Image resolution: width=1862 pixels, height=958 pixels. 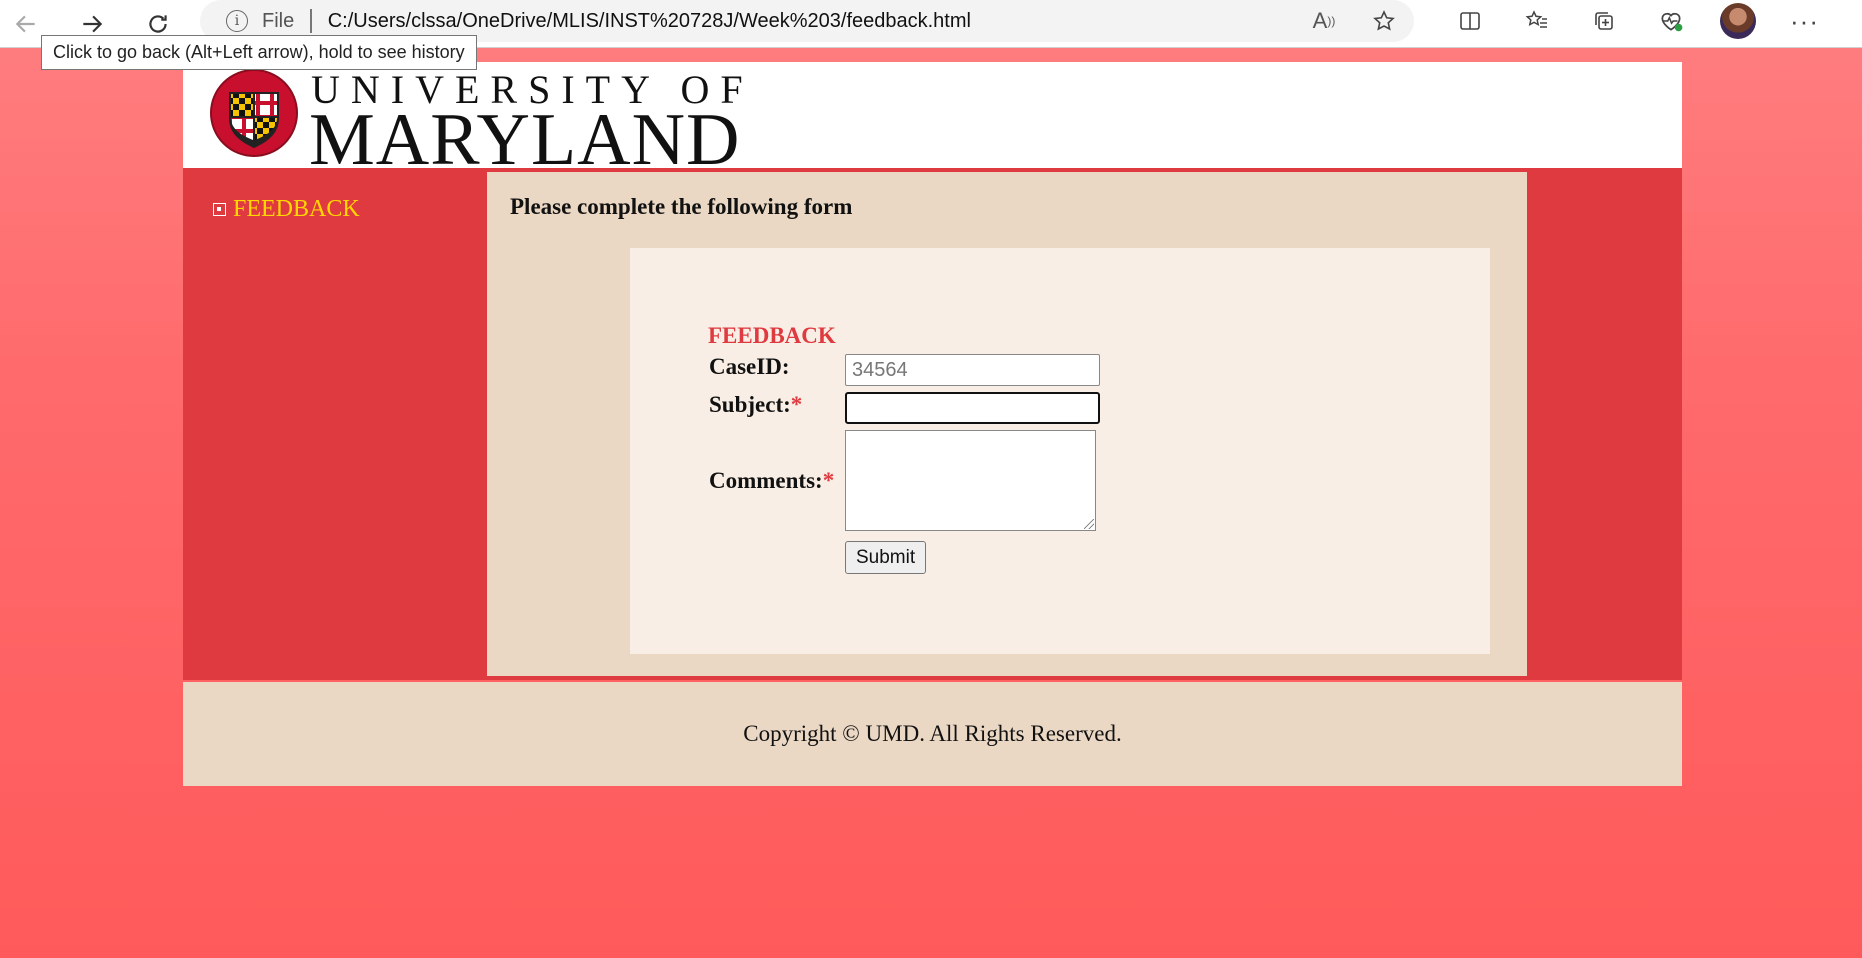 I want to click on maryland-seal-icon, so click(x=254, y=113).